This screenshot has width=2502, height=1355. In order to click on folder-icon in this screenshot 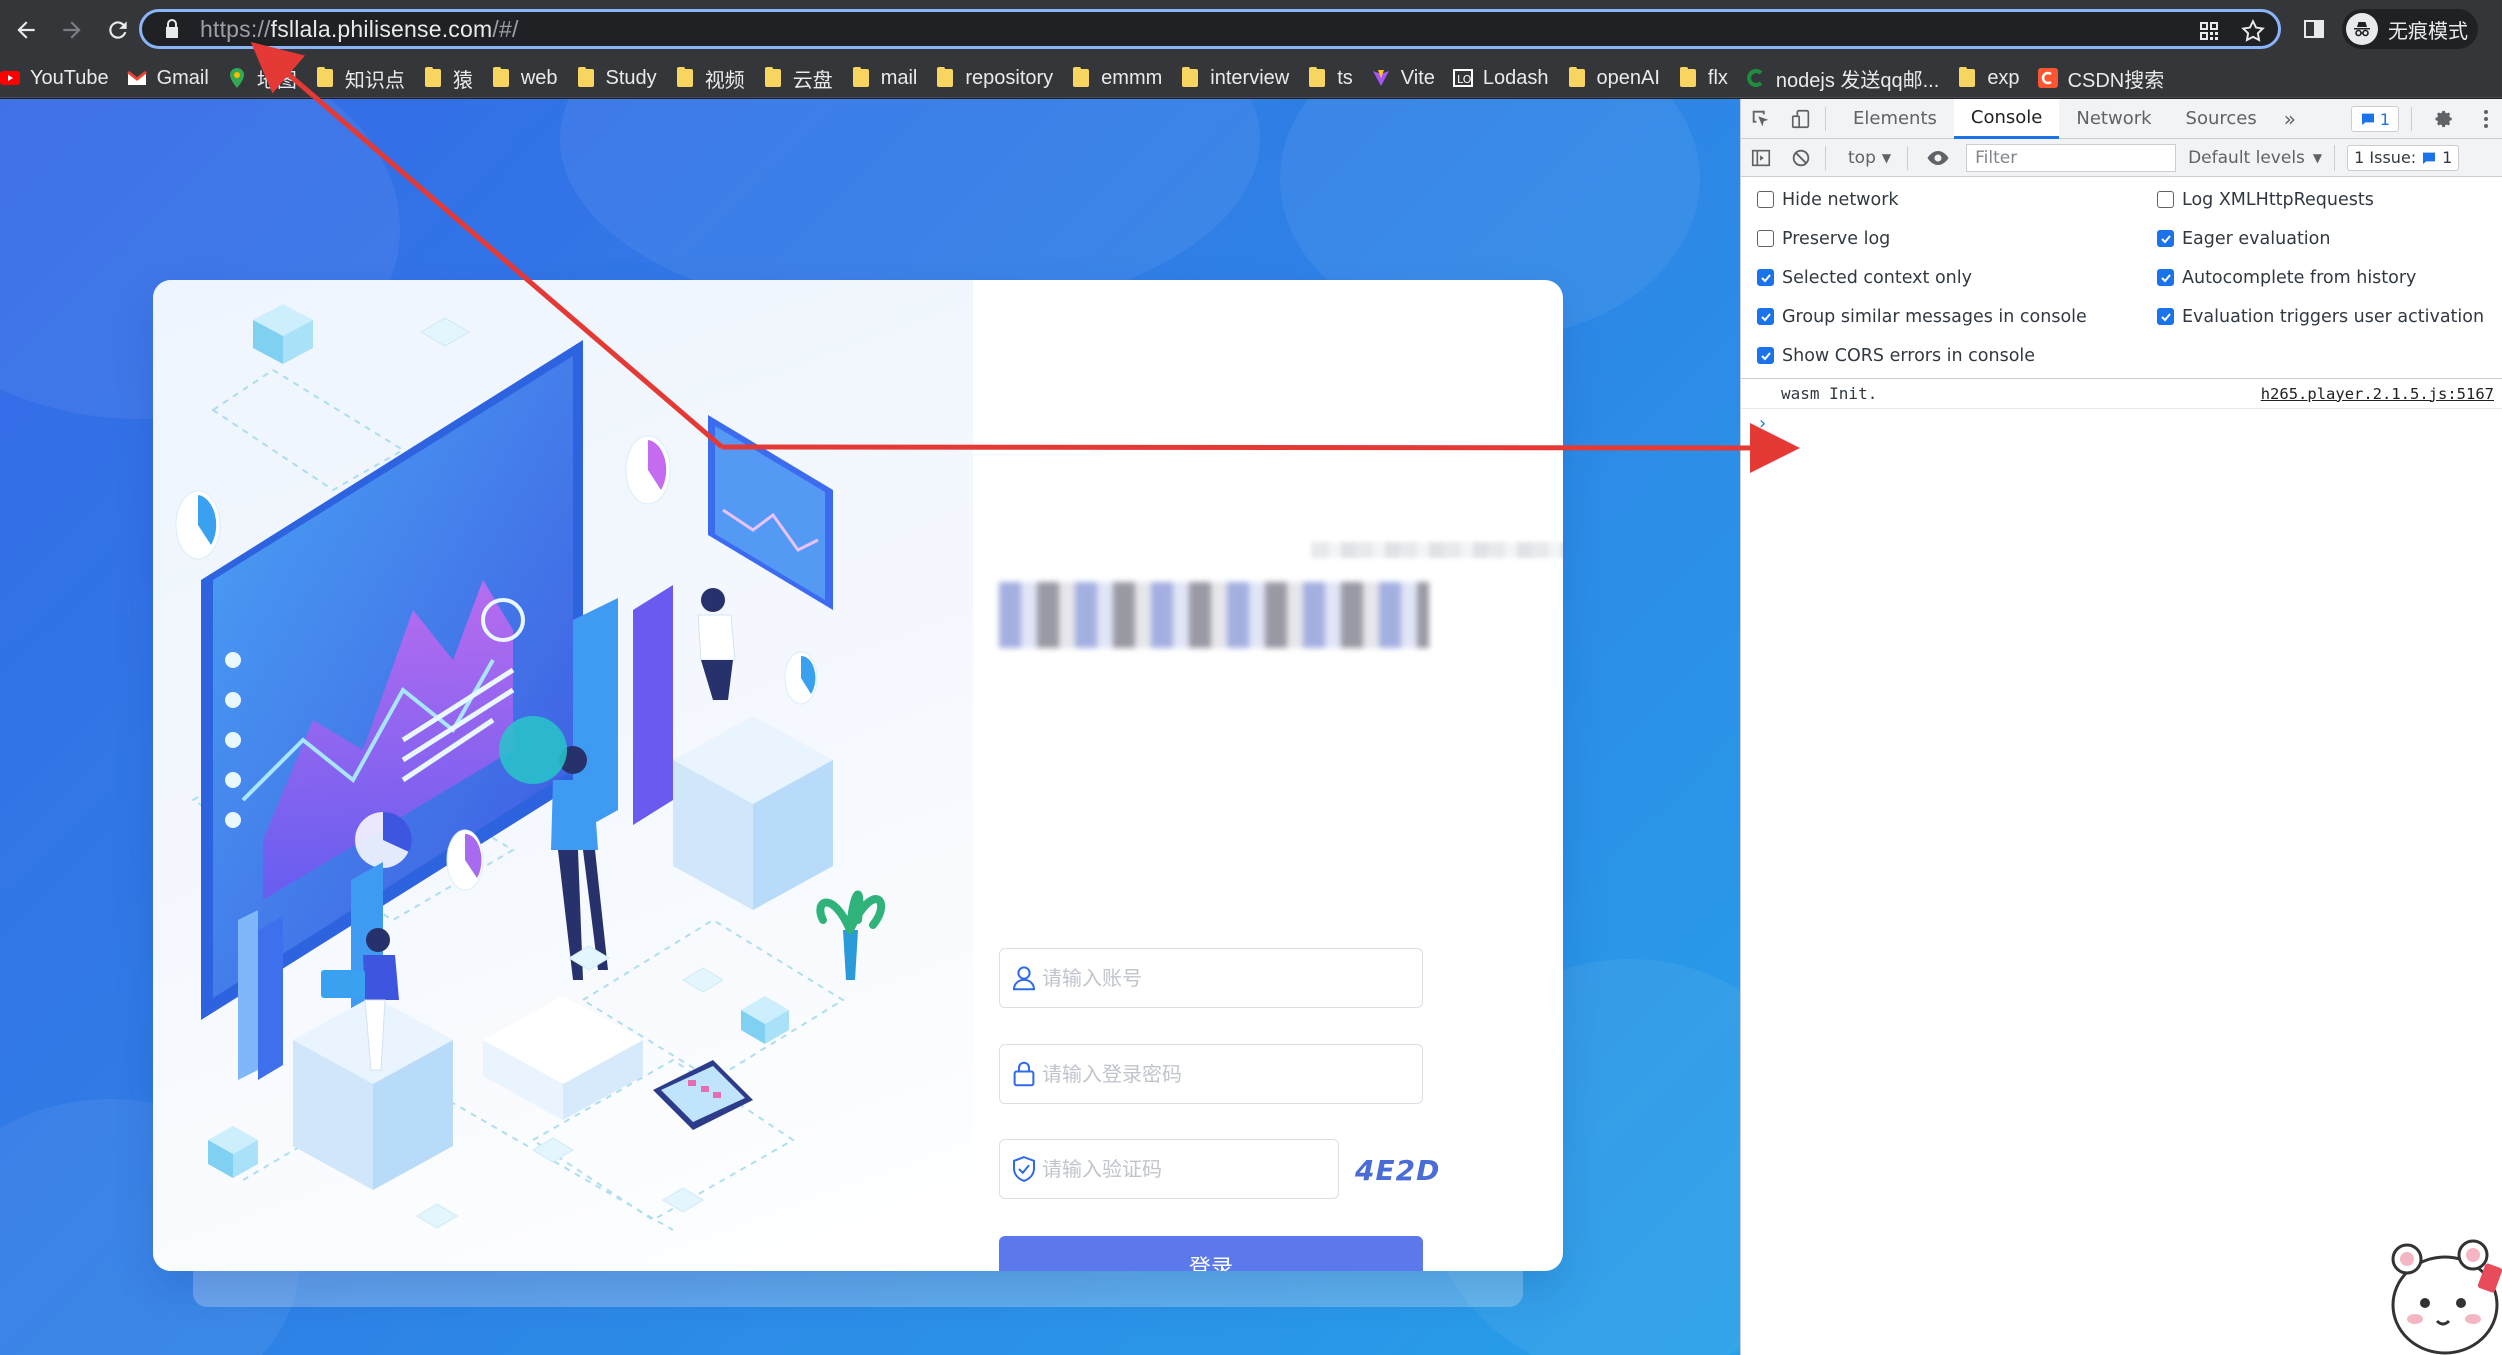, I will do `click(945, 77)`.